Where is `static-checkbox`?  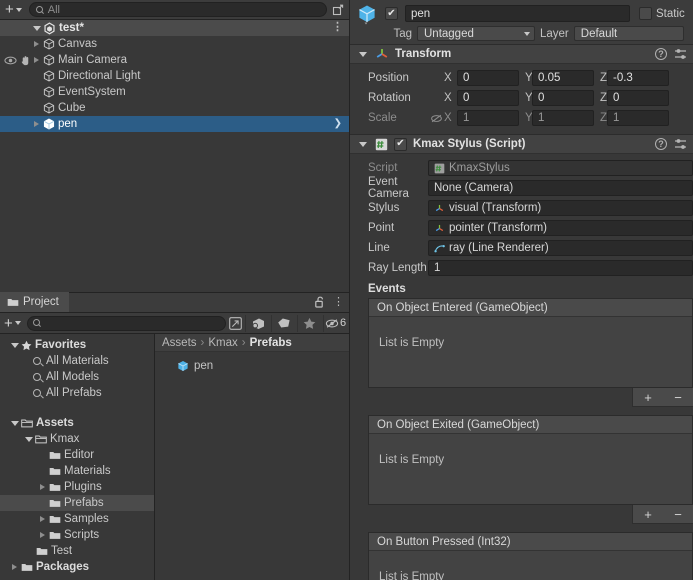 static-checkbox is located at coordinates (645, 13).